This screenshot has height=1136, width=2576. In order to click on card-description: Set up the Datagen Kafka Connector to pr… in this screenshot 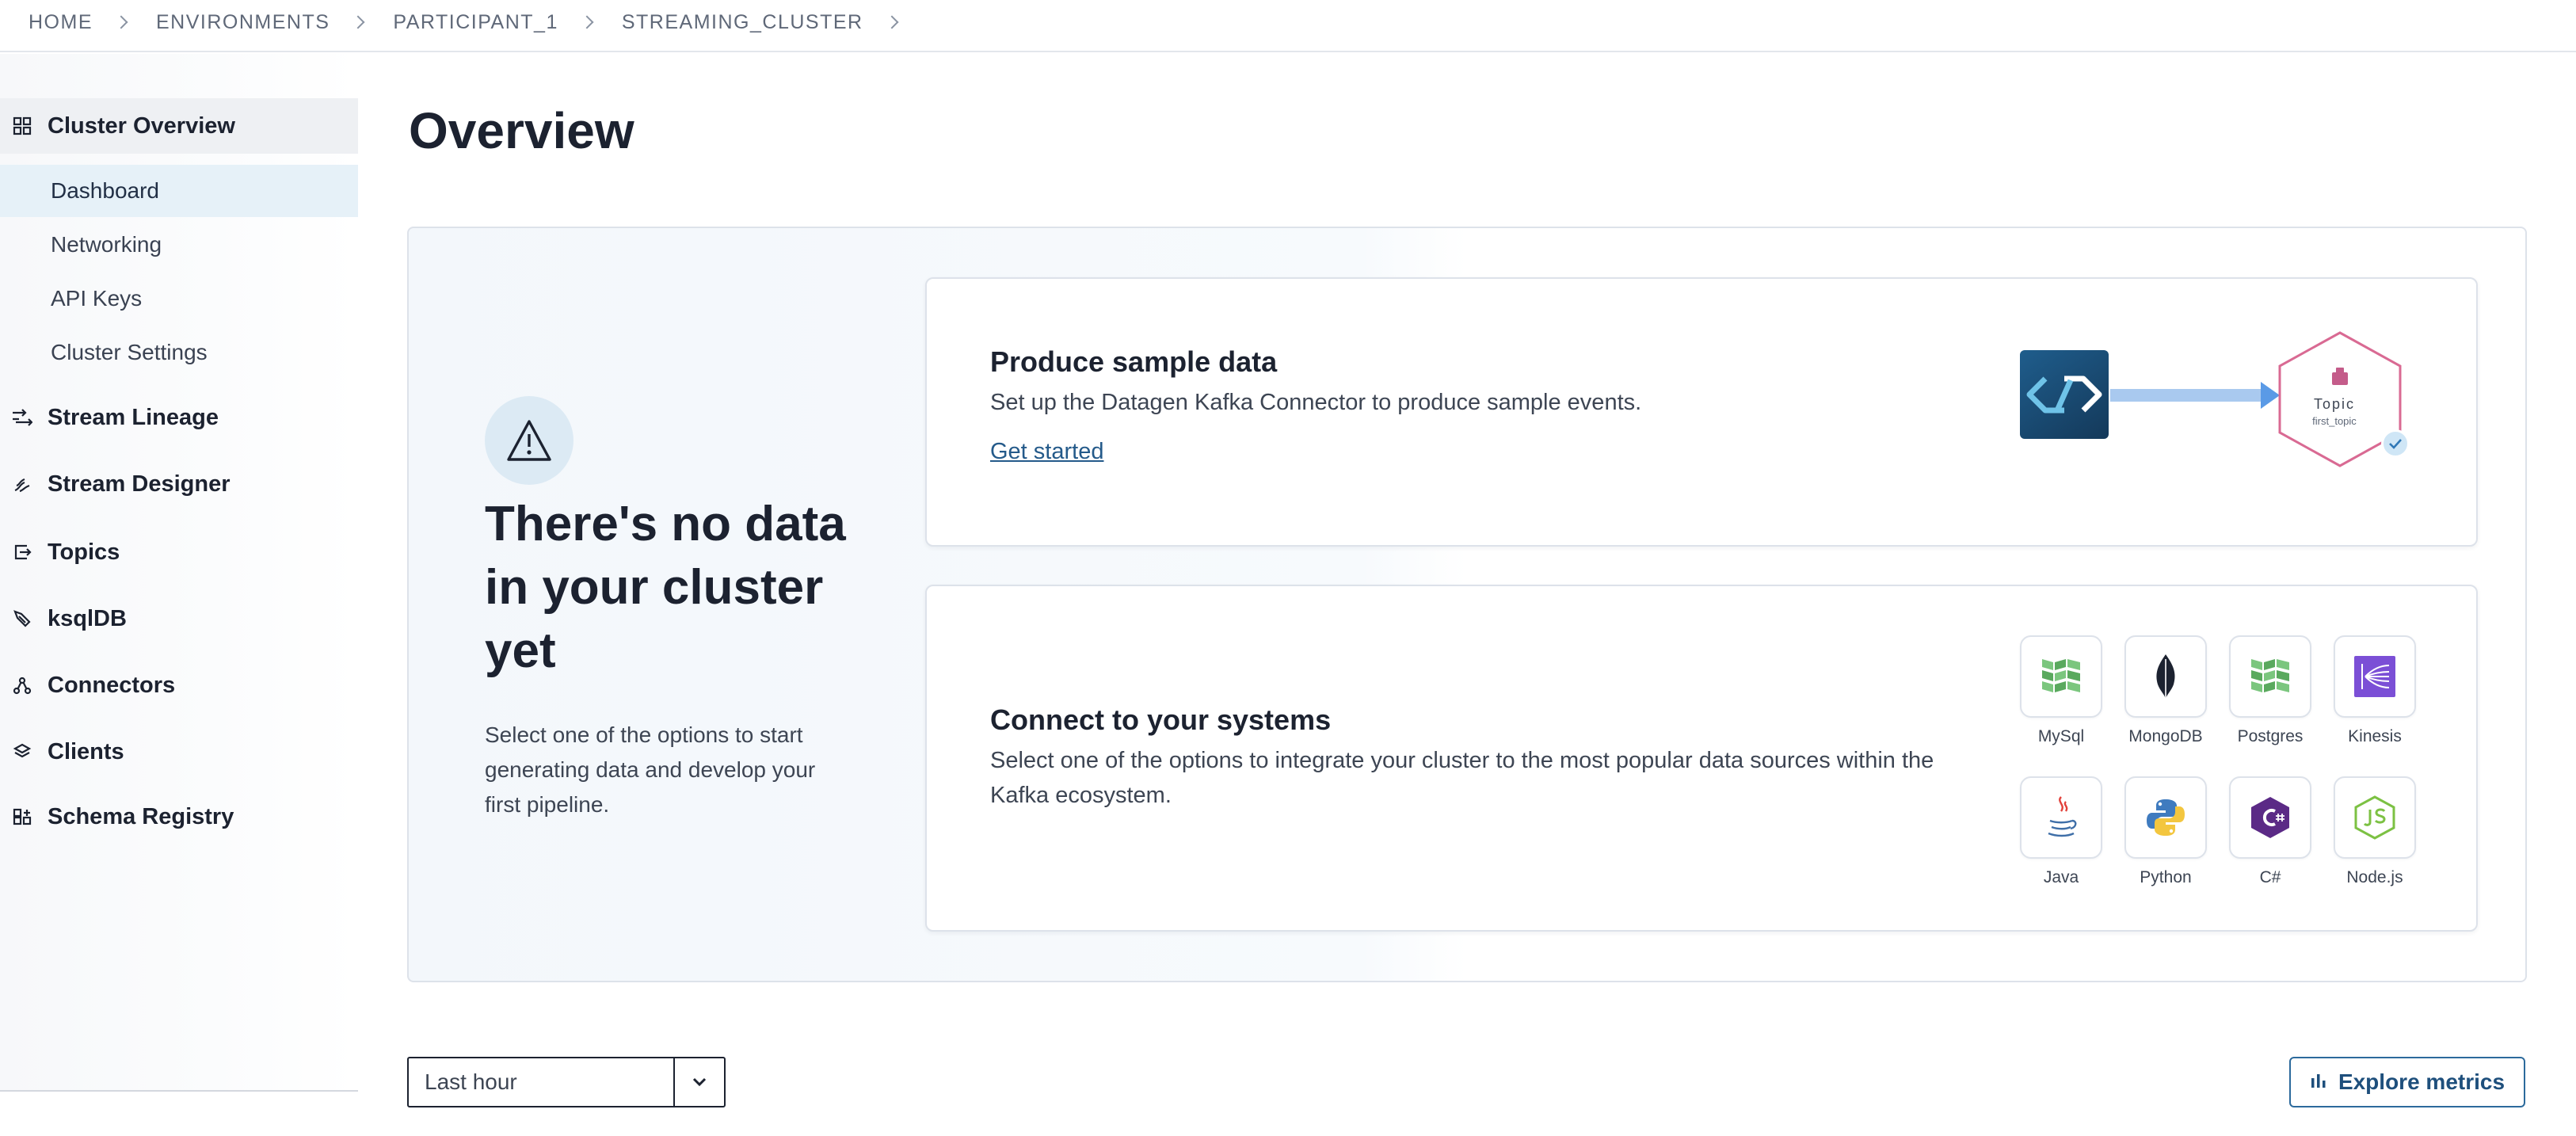, I will do `click(1316, 402)`.